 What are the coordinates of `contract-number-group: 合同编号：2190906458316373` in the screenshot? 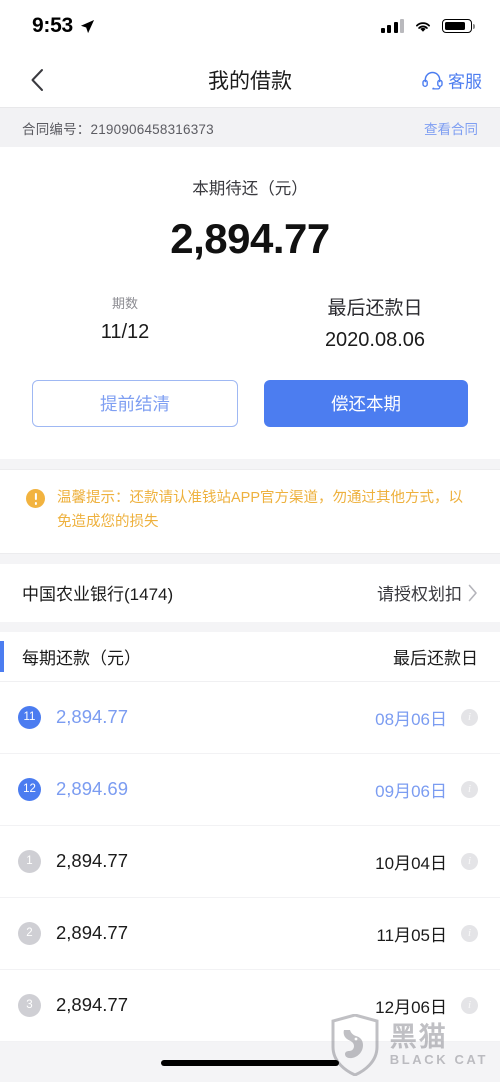 It's located at (118, 128).